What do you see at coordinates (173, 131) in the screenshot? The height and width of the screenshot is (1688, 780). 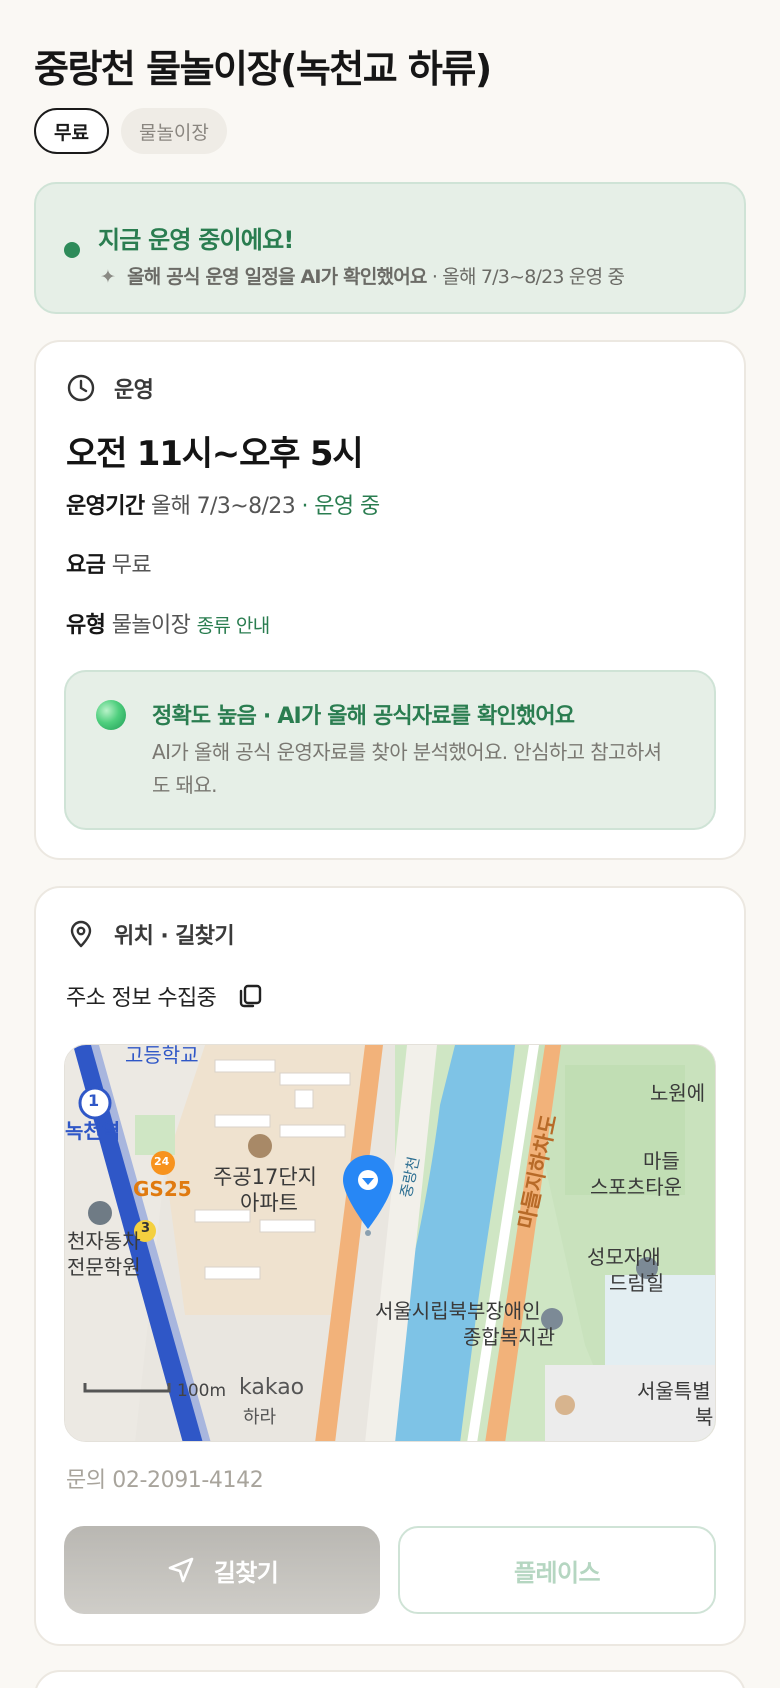 I see `chip-category: 물놀이장` at bounding box center [173, 131].